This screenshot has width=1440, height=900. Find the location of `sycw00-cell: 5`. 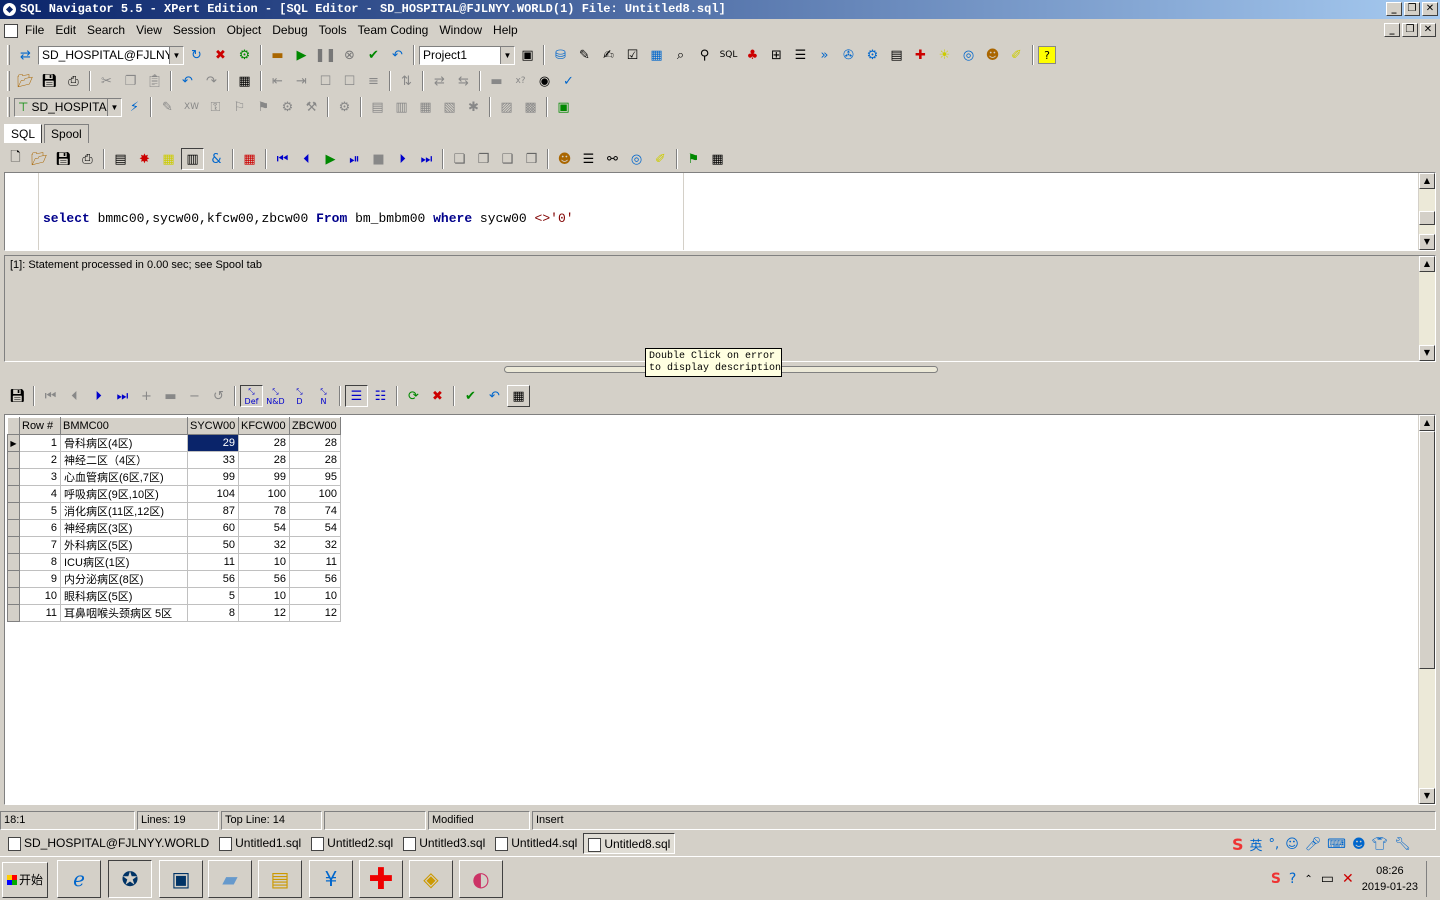

sycw00-cell: 5 is located at coordinates (213, 596).